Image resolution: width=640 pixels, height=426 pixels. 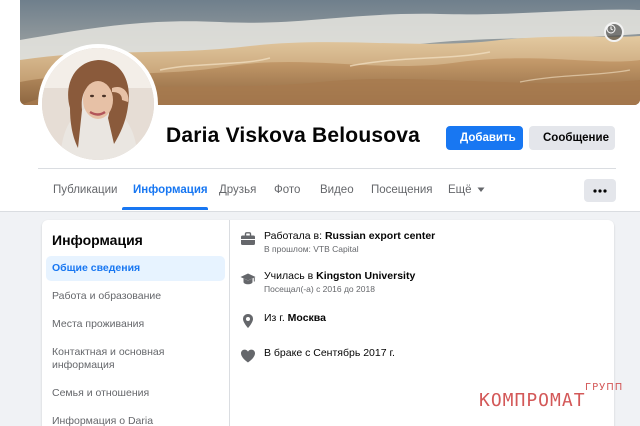 I want to click on tab-more-label: Ещё, so click(x=460, y=190).